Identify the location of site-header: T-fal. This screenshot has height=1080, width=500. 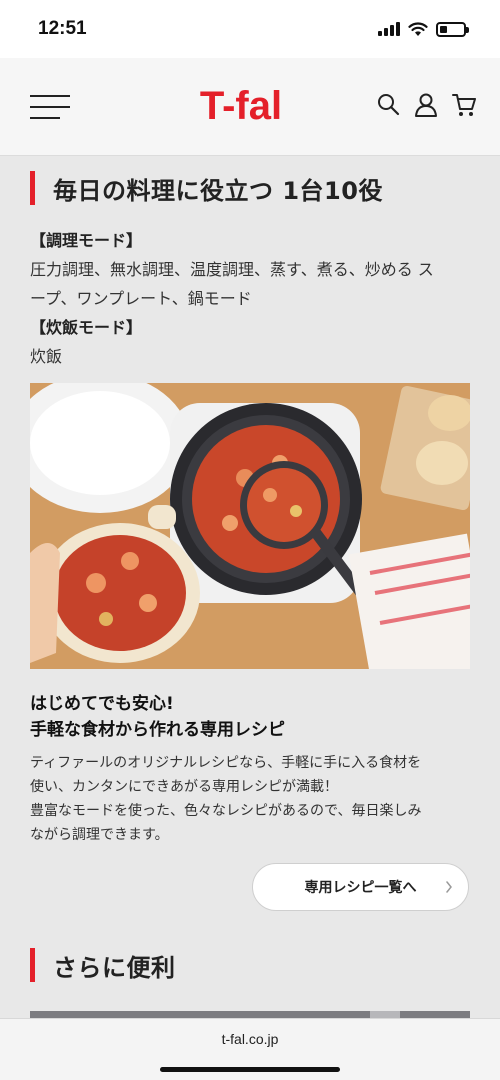
(250, 107).